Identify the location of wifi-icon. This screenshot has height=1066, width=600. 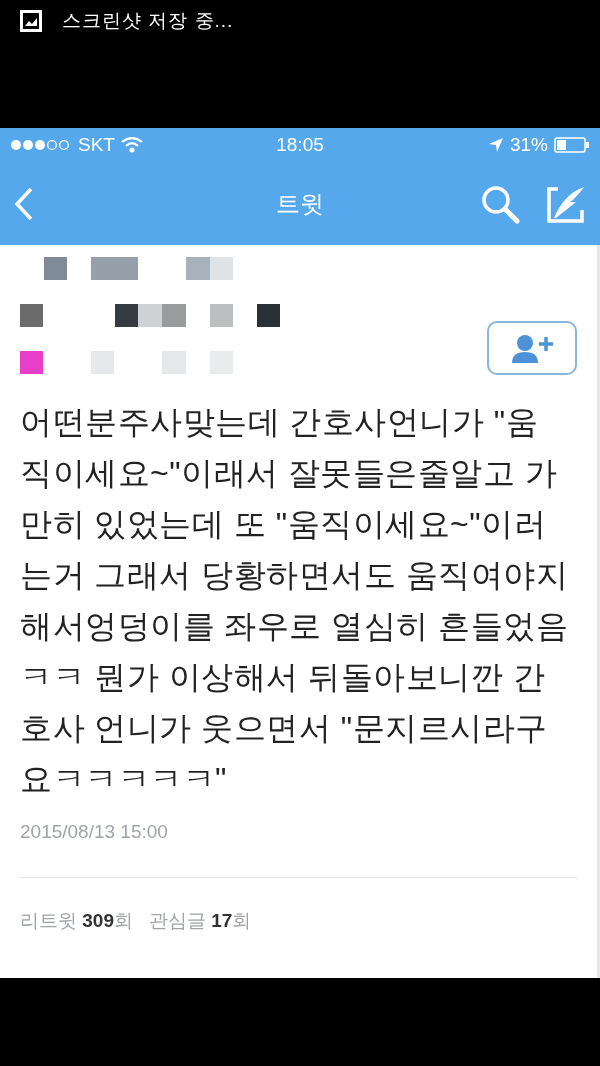
(131, 145).